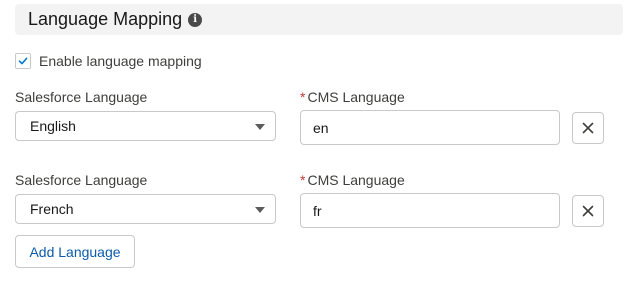 The image size is (637, 281). Describe the element at coordinates (52, 209) in the screenshot. I see `salesforce-language-value: French` at that location.